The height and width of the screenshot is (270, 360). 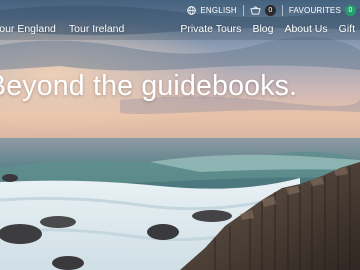 What do you see at coordinates (314, 10) in the screenshot?
I see `favourites-label: FAVOURITES` at bounding box center [314, 10].